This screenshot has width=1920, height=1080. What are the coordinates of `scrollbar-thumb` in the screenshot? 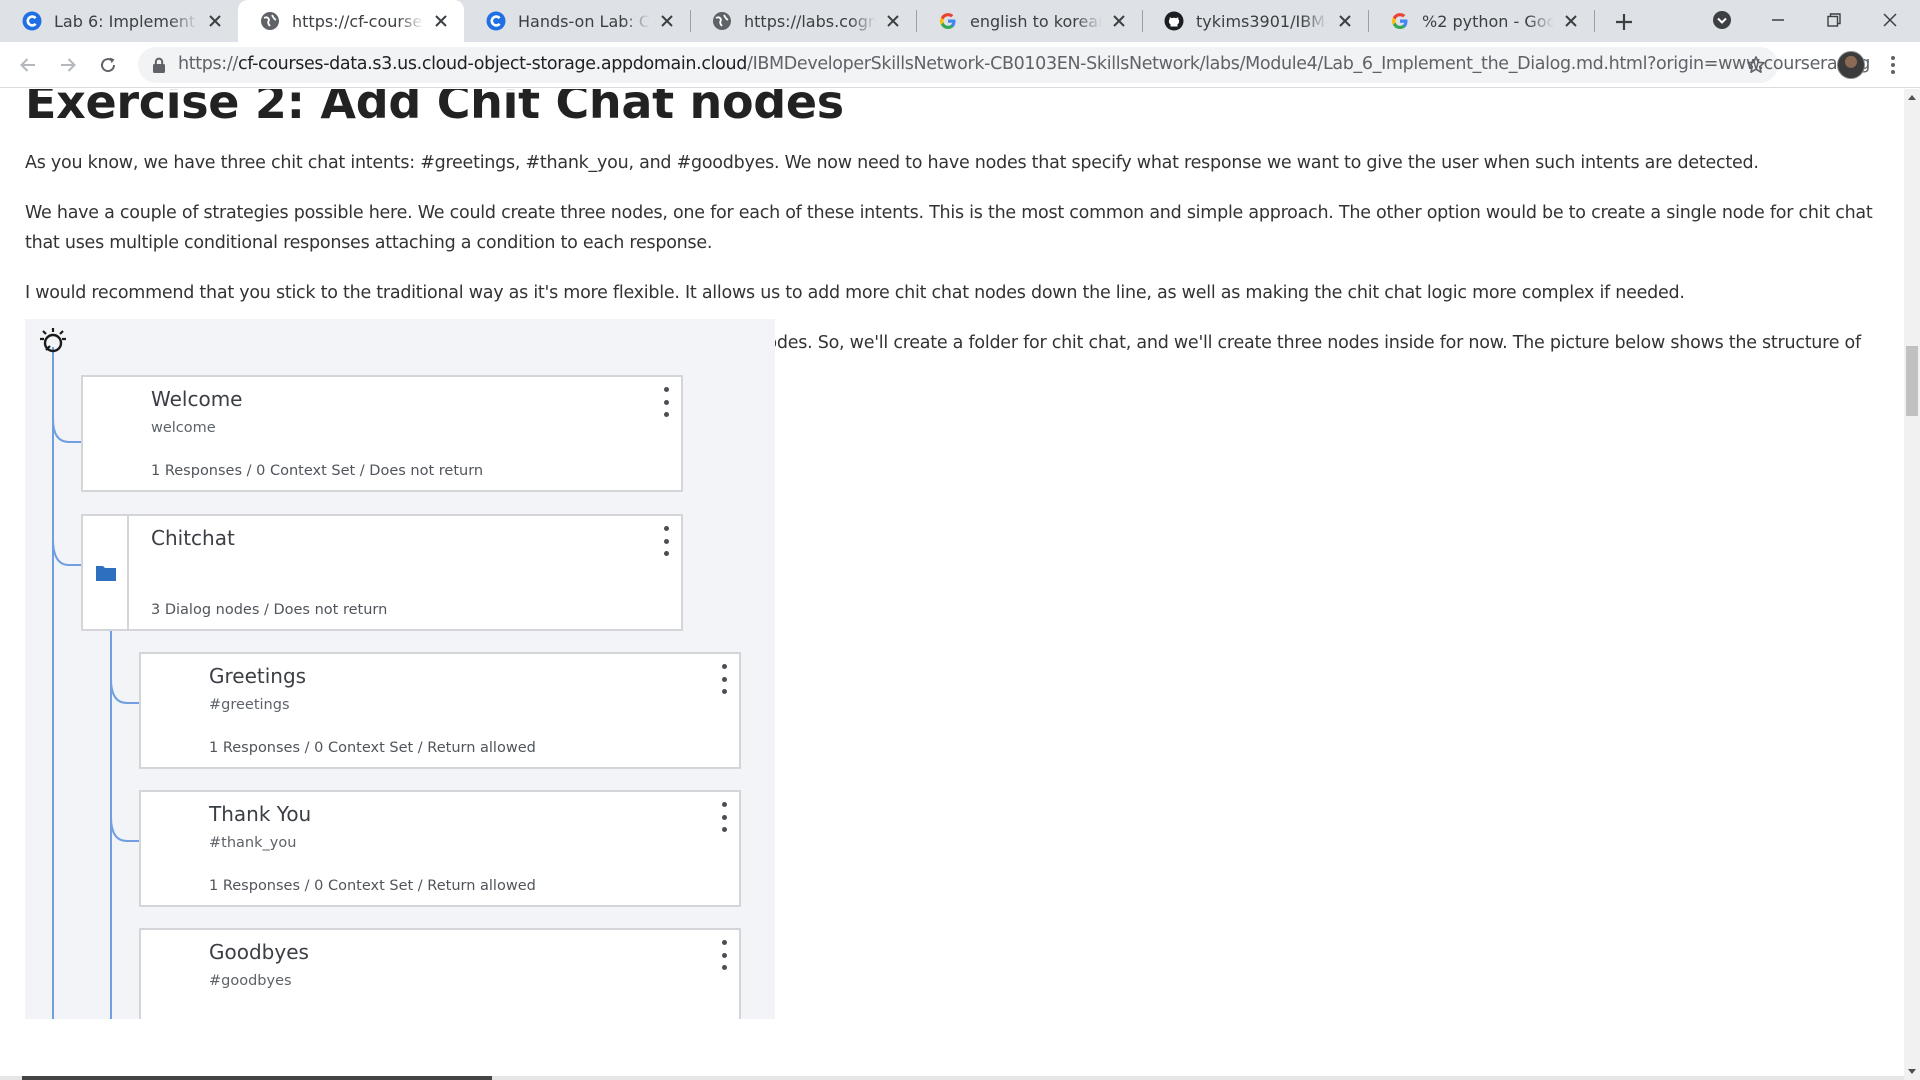 It's located at (1912, 381).